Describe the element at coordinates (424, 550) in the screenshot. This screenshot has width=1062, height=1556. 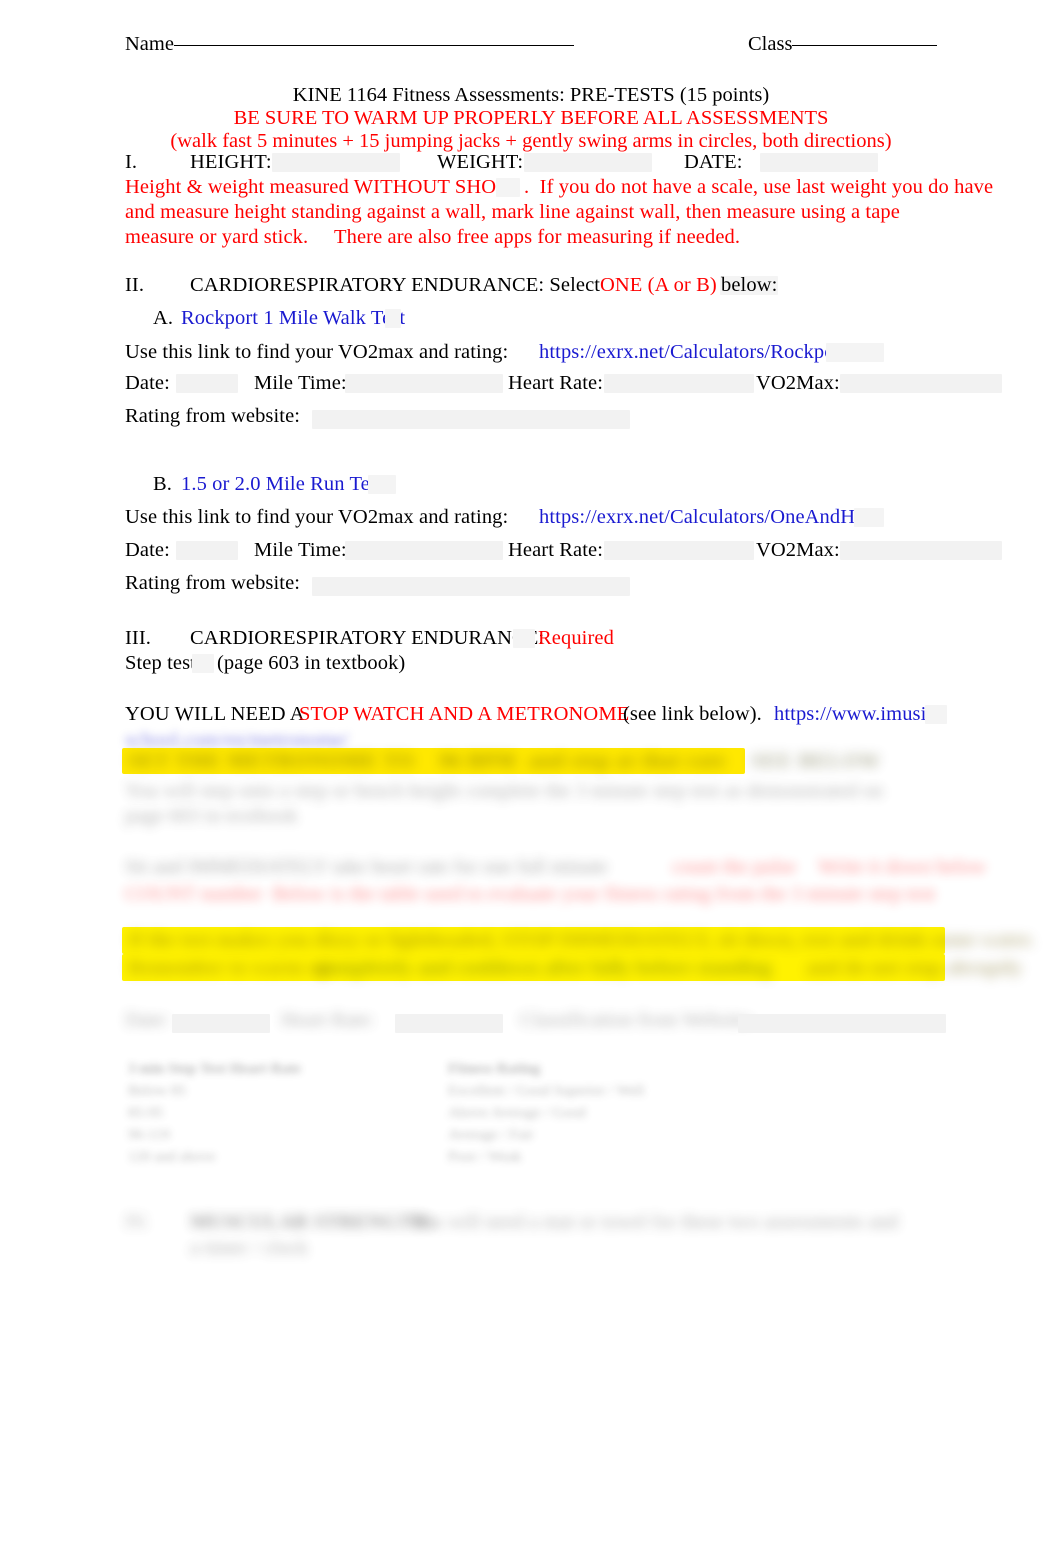
I see `option-b-miletime-input` at that location.